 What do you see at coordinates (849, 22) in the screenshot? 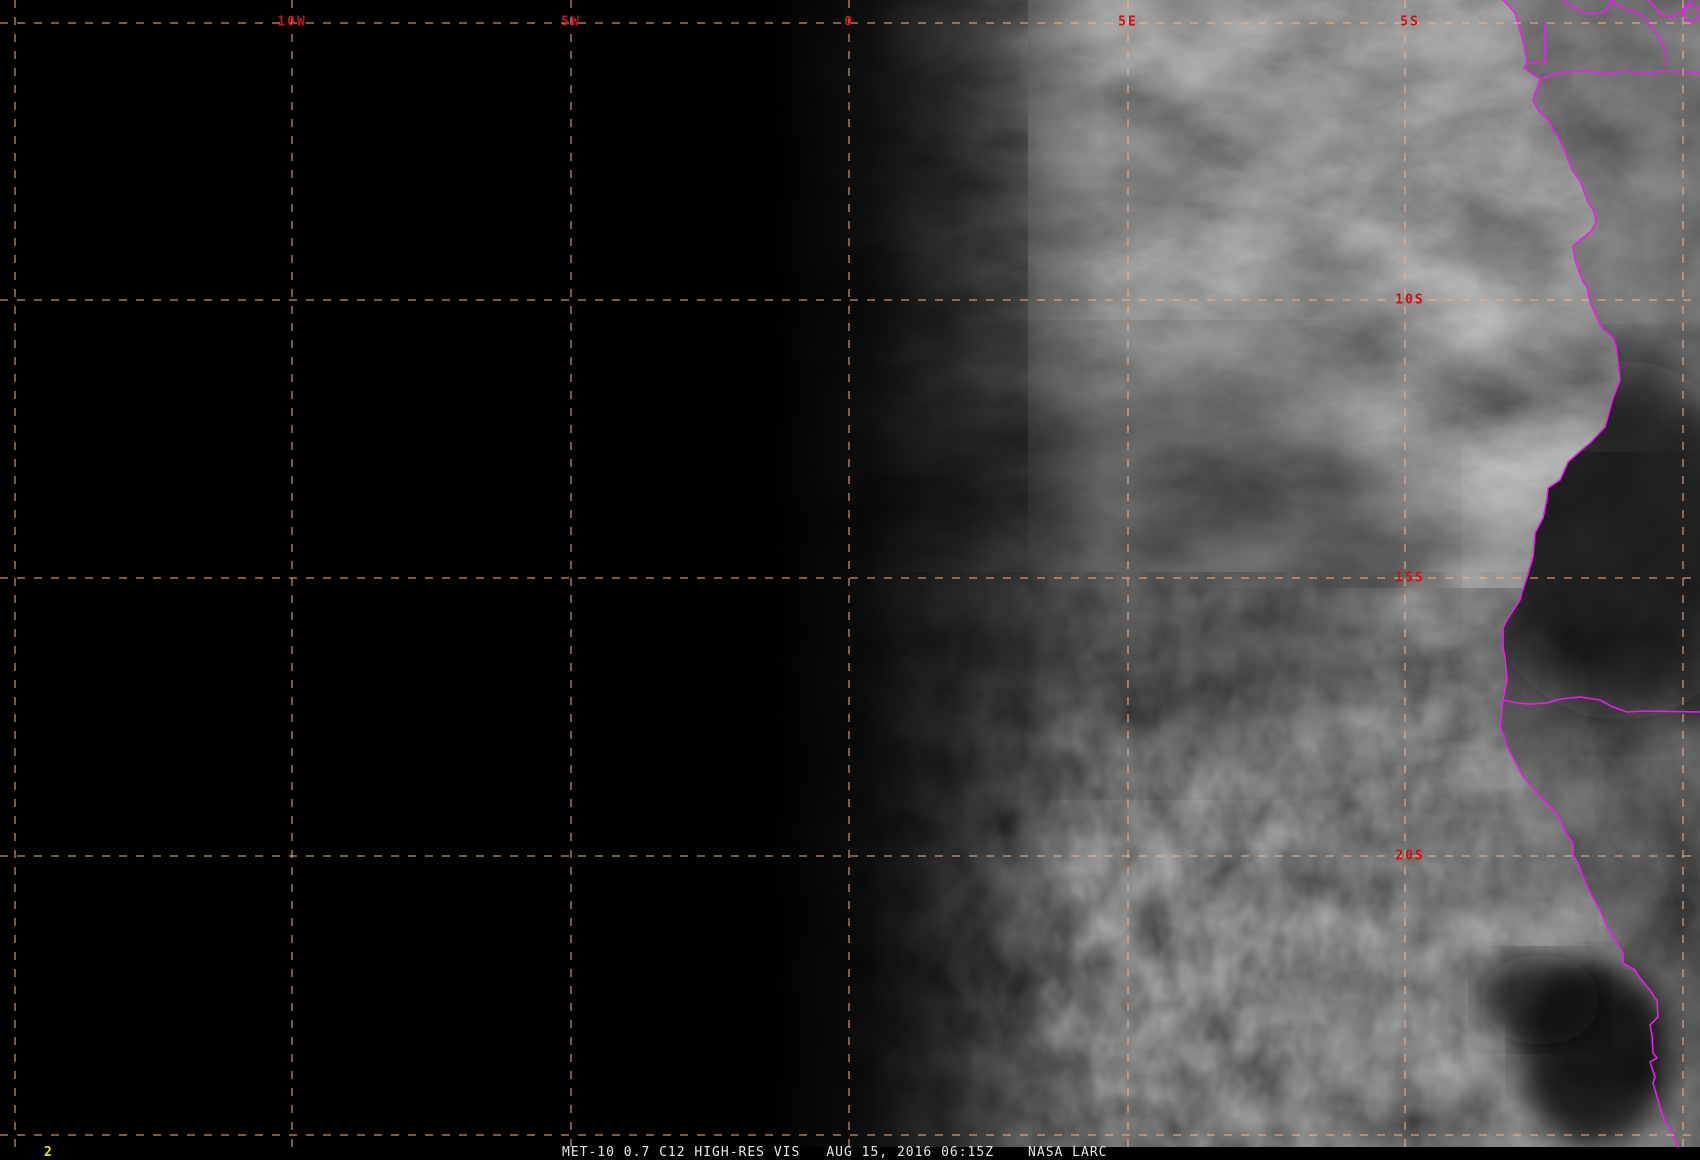
I see `grid-label-longitude: 0` at bounding box center [849, 22].